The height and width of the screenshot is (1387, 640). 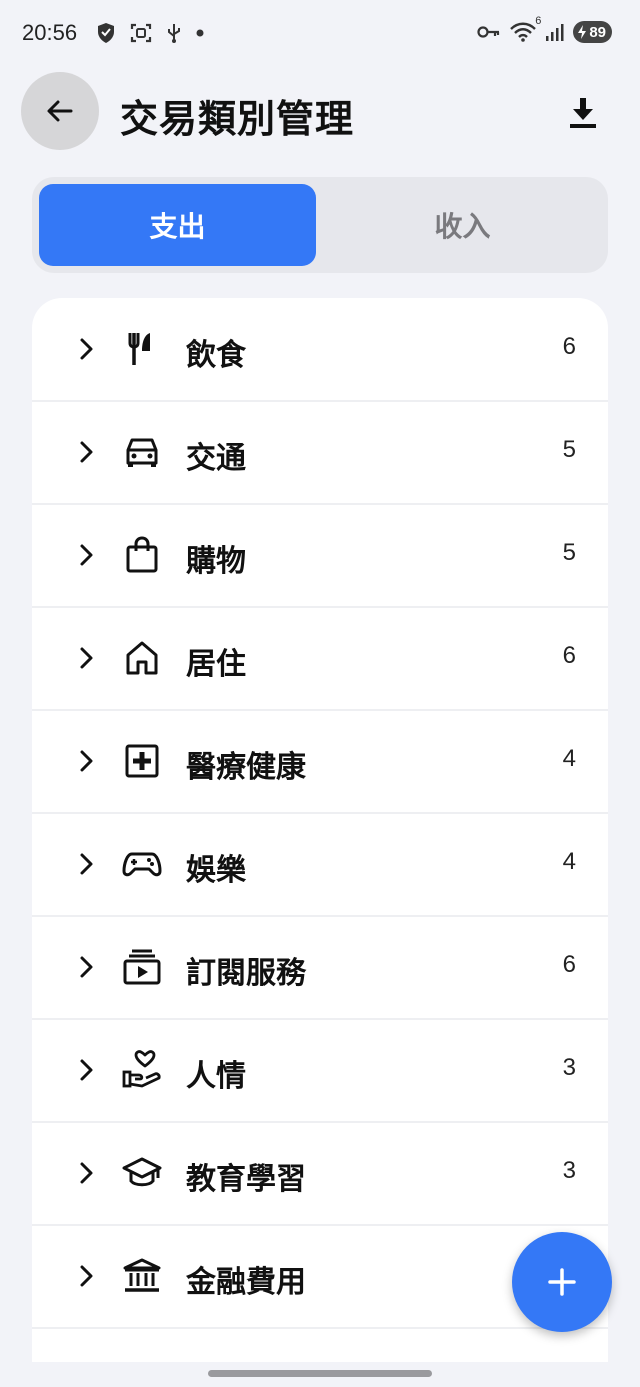 What do you see at coordinates (320, 762) in the screenshot?
I see `category-row-medical: 醫療健康 4` at bounding box center [320, 762].